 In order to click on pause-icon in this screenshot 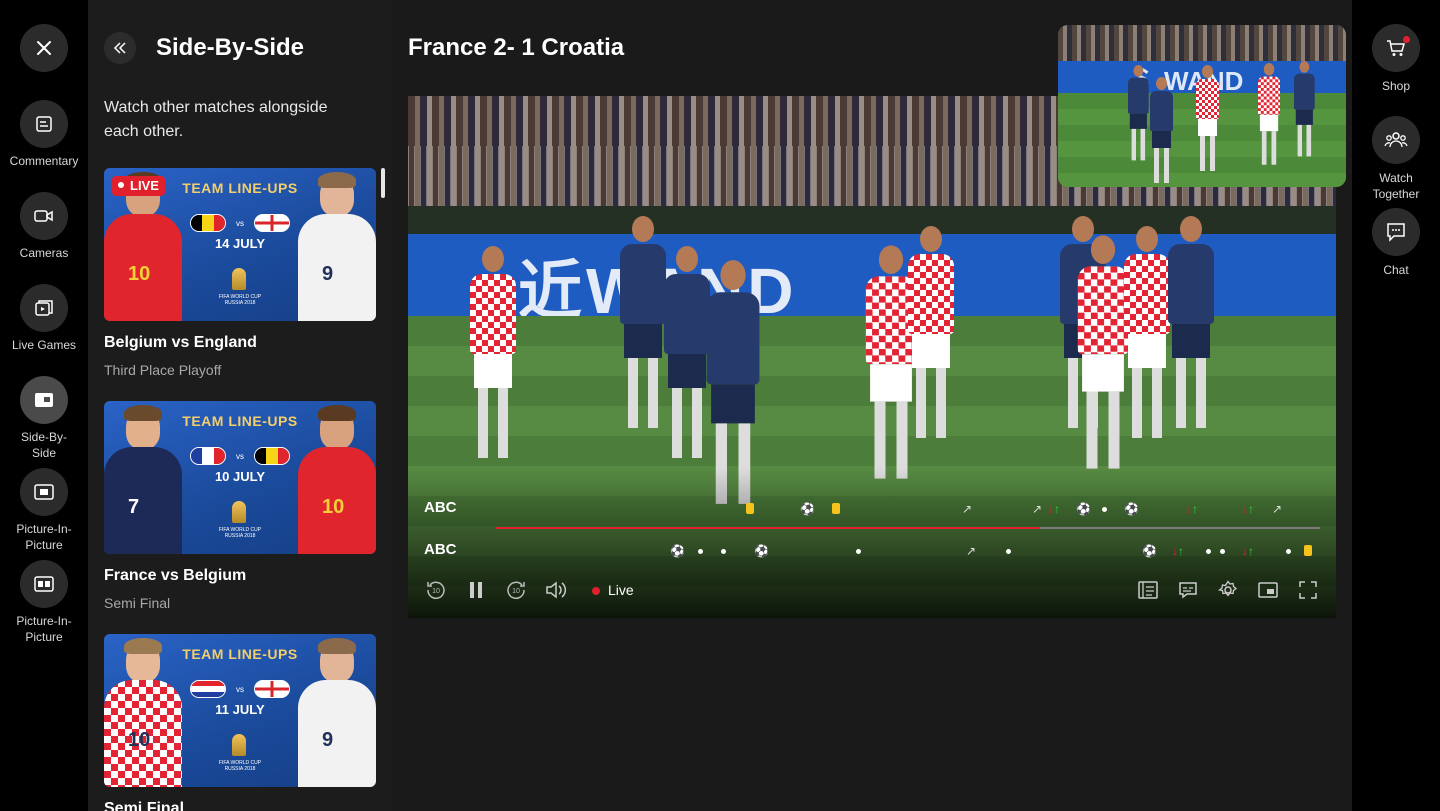, I will do `click(476, 590)`.